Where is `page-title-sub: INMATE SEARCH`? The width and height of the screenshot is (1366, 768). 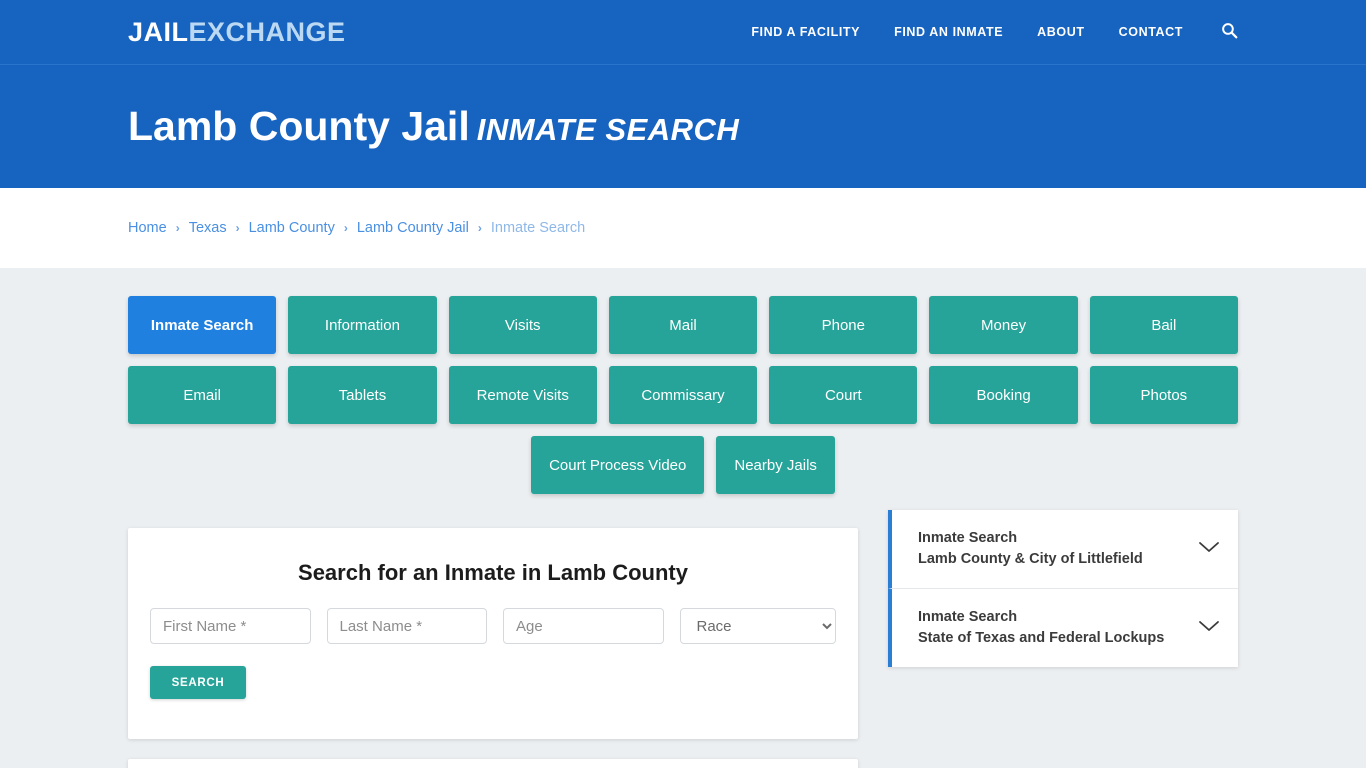 page-title-sub: INMATE SEARCH is located at coordinates (608, 129).